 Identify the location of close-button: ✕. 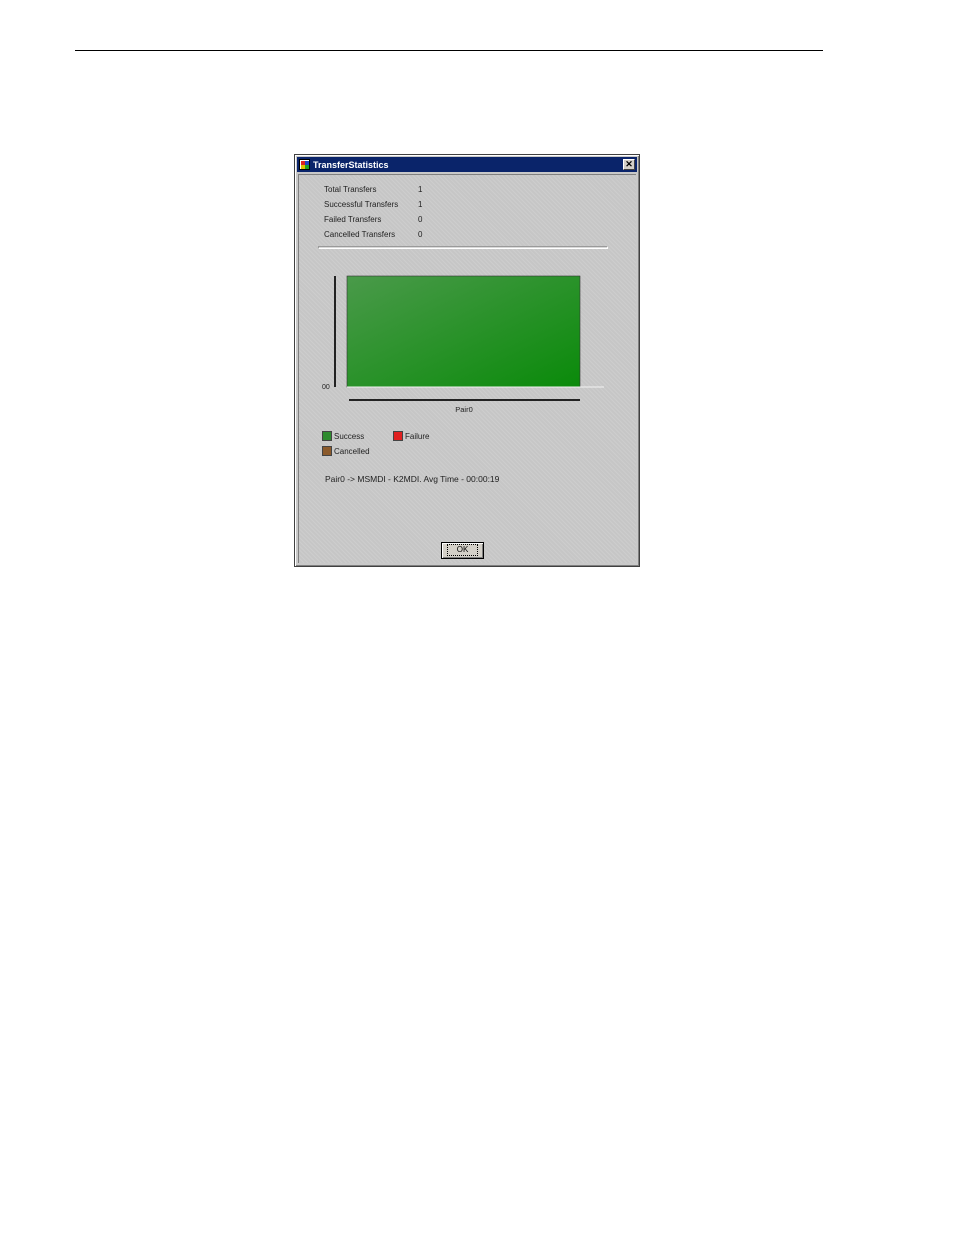
(629, 164).